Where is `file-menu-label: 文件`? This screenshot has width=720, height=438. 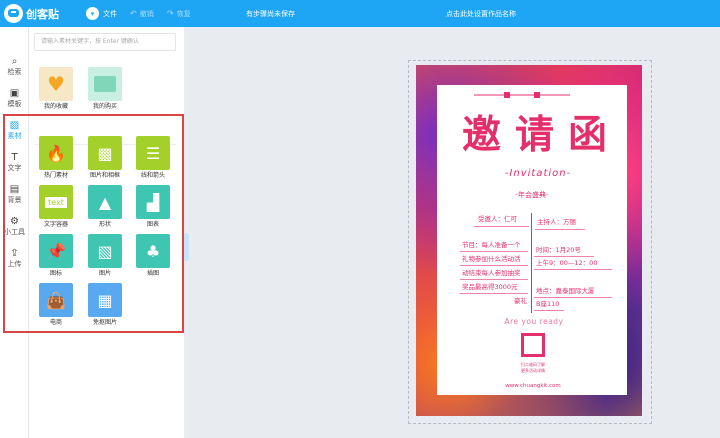
file-menu-label: 文件 is located at coordinates (110, 13).